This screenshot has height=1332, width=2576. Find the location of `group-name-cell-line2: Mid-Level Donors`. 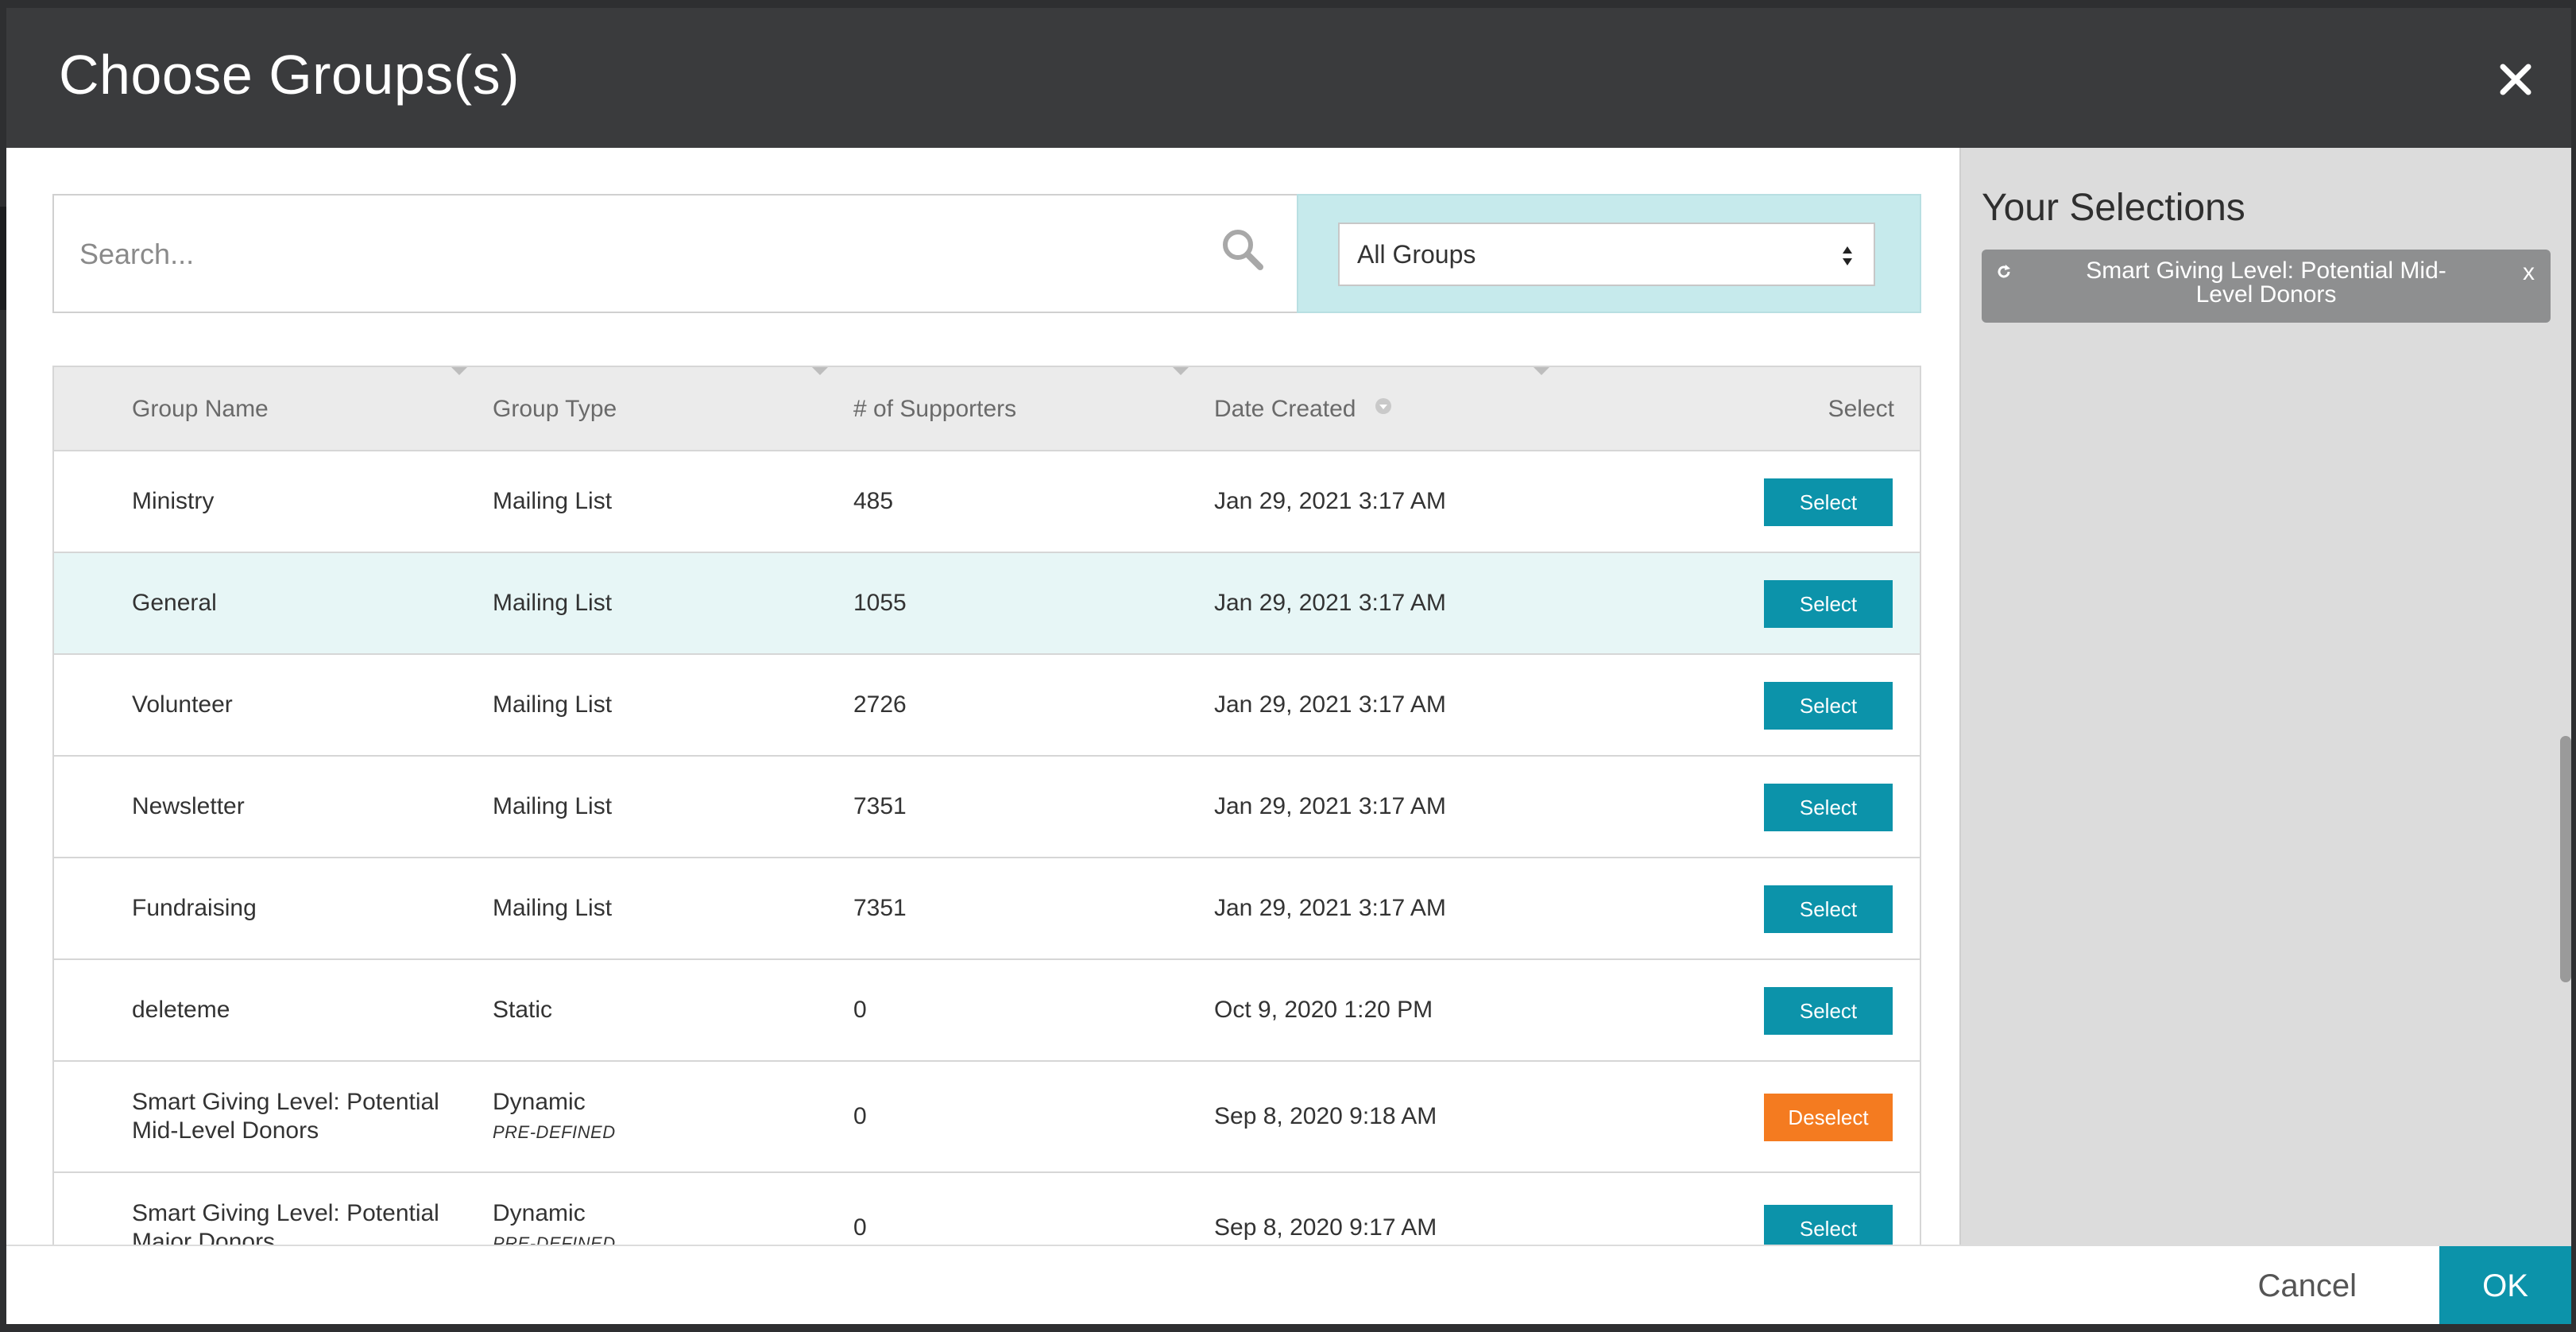

group-name-cell-line2: Mid-Level Donors is located at coordinates (225, 1130).